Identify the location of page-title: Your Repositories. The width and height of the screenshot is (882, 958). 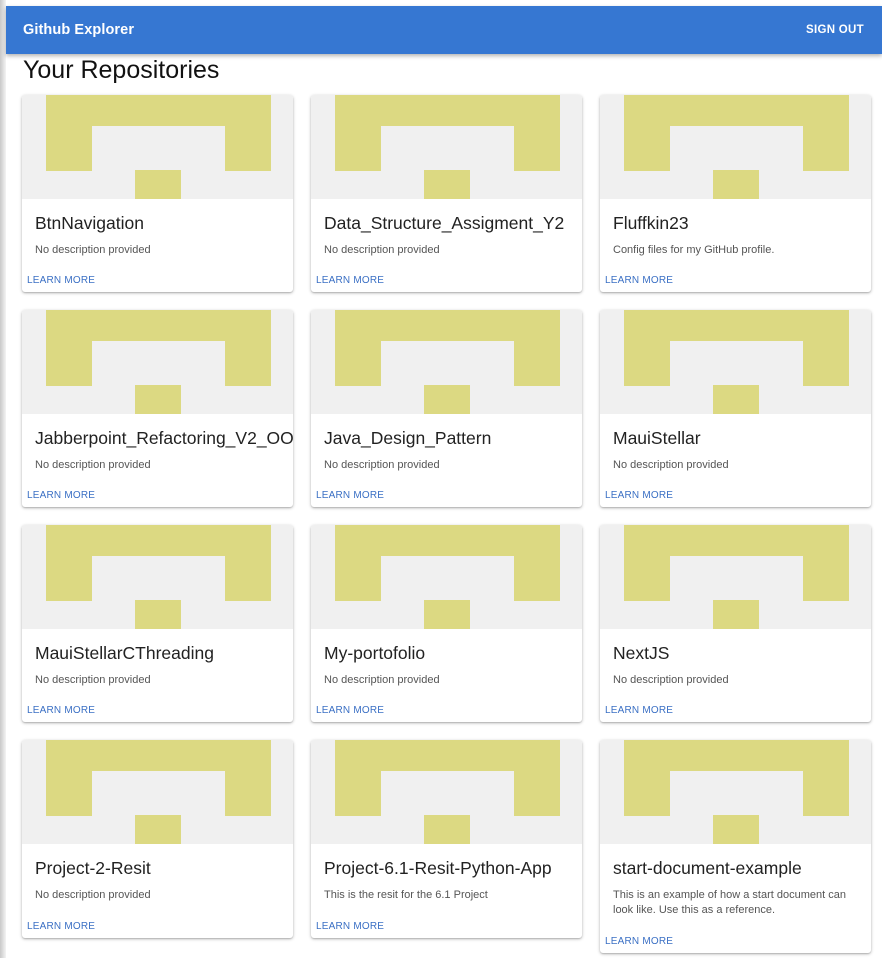
(121, 70).